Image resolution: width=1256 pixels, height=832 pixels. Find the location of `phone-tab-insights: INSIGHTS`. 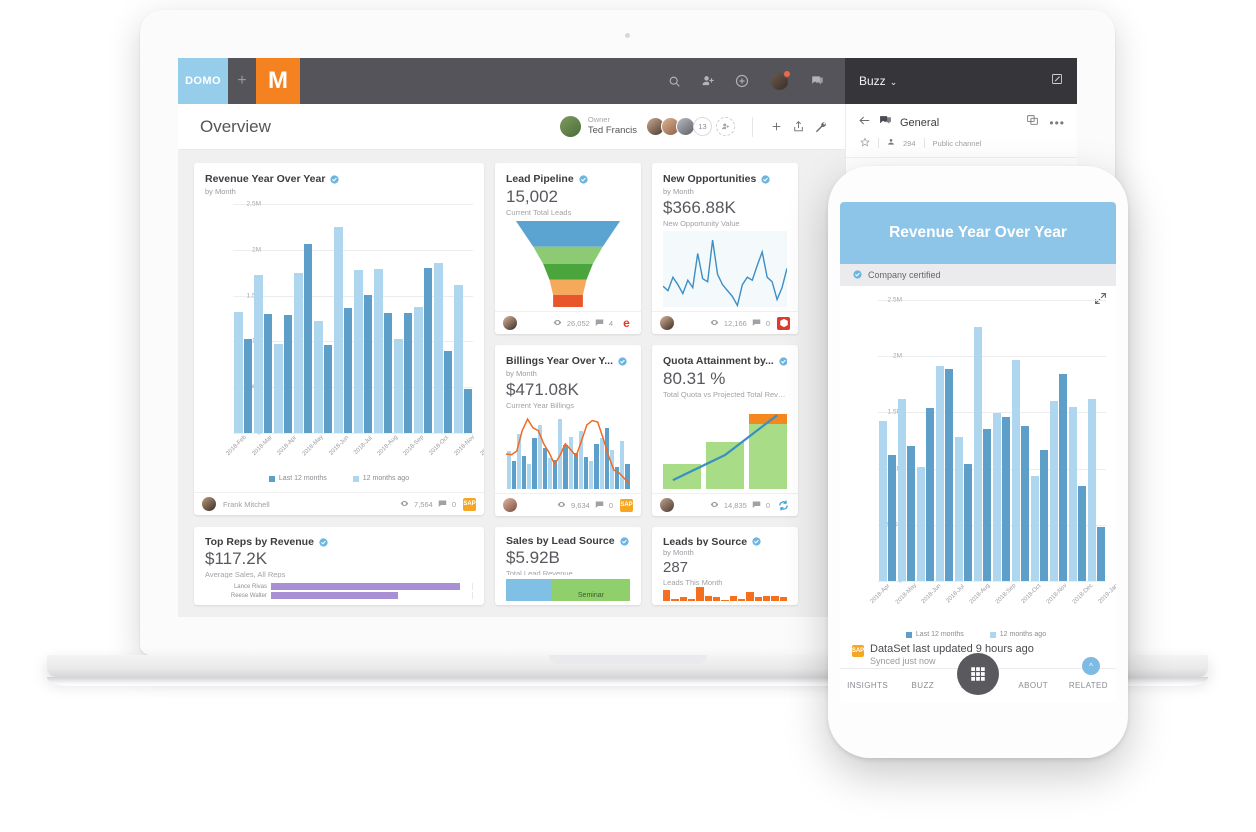

phone-tab-insights: INSIGHTS is located at coordinates (867, 685).